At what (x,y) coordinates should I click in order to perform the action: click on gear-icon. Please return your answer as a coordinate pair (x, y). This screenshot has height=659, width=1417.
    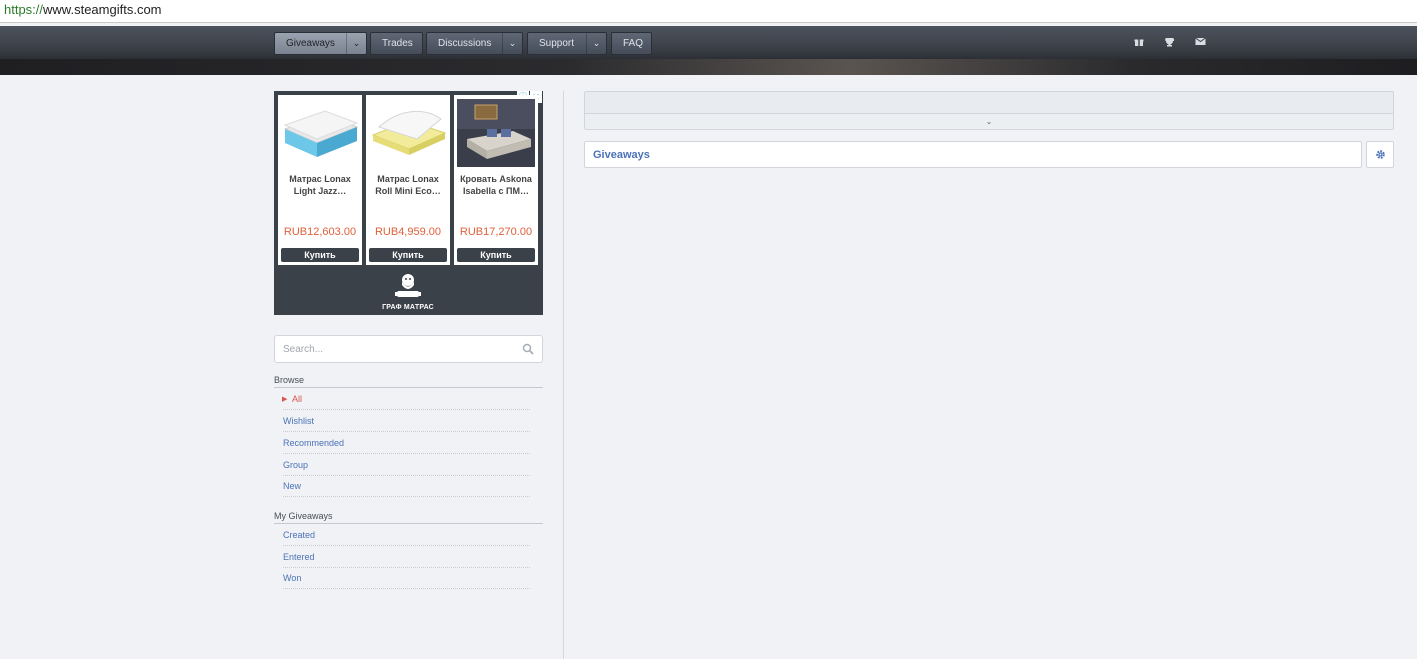
    Looking at the image, I should click on (1380, 154).